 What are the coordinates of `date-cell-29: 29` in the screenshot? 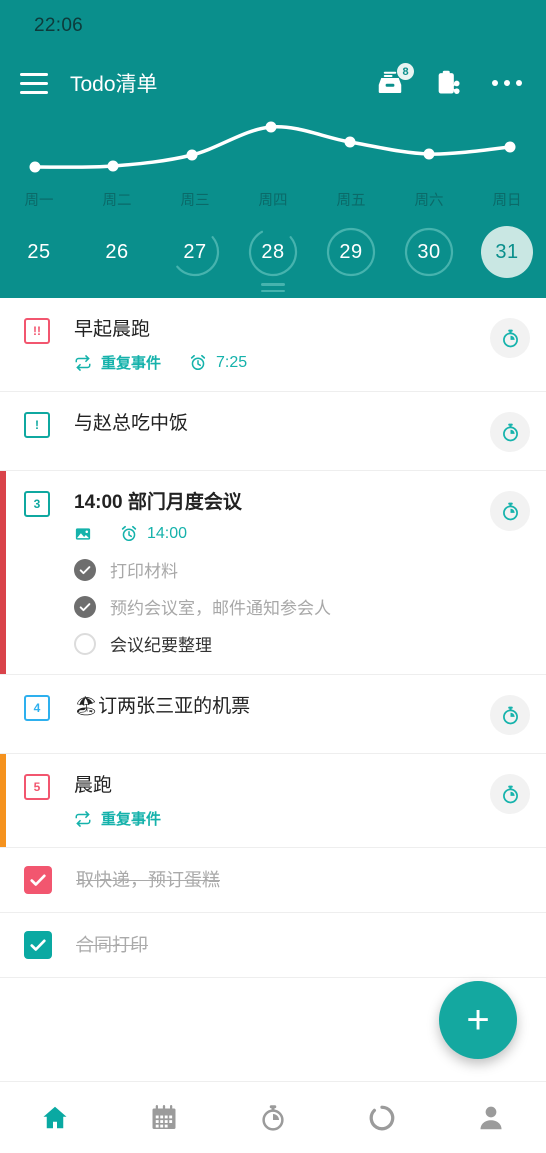 It's located at (351, 252).